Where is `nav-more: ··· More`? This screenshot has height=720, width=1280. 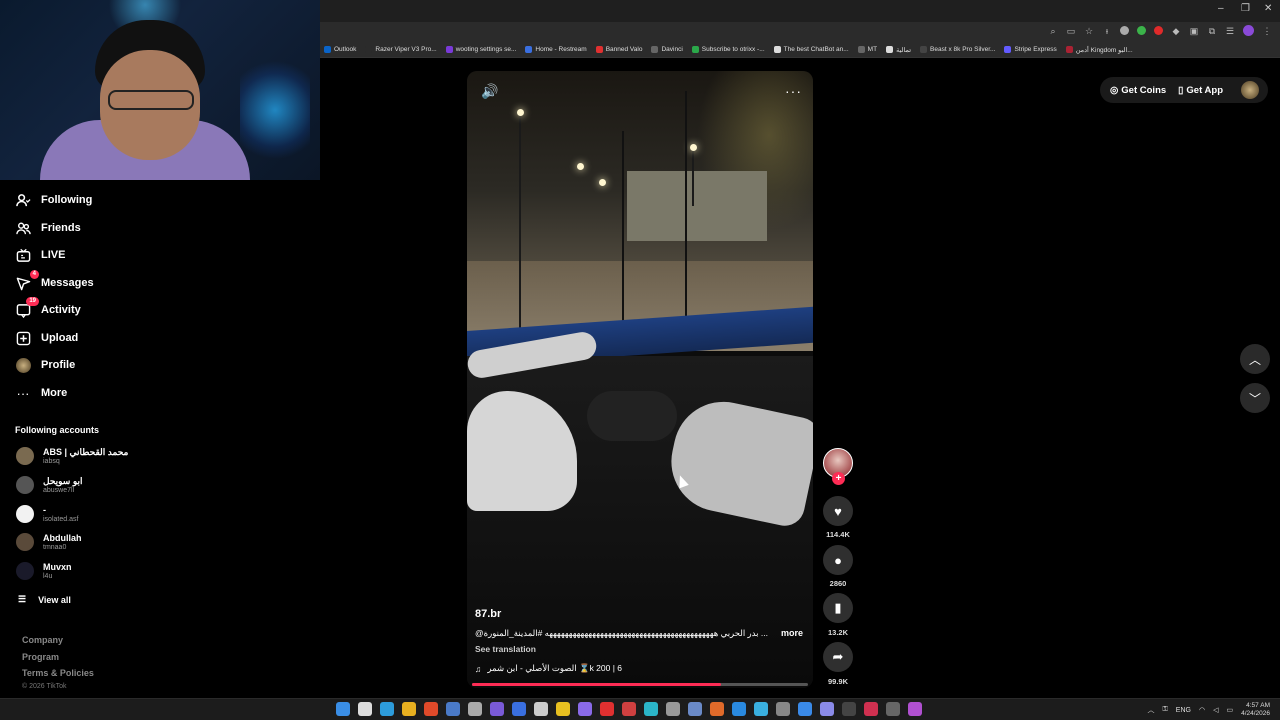 nav-more: ··· More is located at coordinates (41, 393).